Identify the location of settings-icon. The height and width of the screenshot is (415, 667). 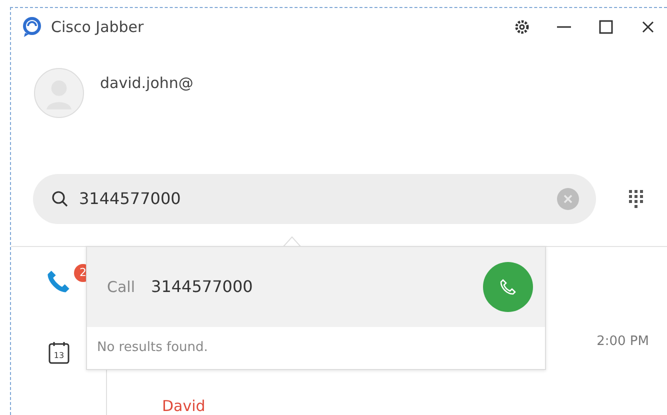
(522, 27).